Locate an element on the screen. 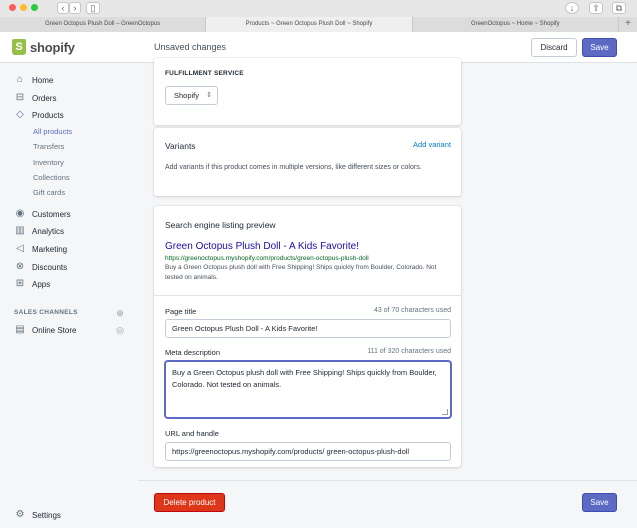 The image size is (637, 528). unsaved-changes-label: Unsaved changes is located at coordinates (190, 47).